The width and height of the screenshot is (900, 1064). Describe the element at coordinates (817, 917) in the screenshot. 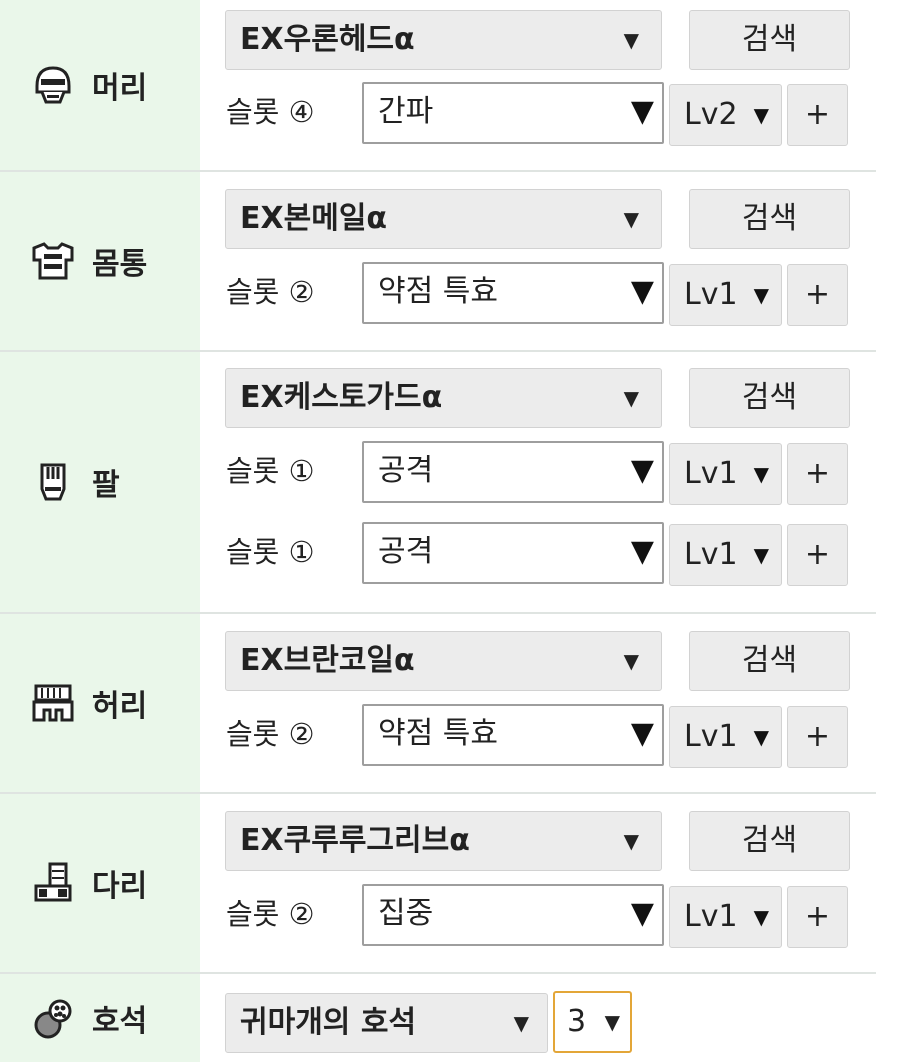

I see `legs-add-slot-button: +` at that location.